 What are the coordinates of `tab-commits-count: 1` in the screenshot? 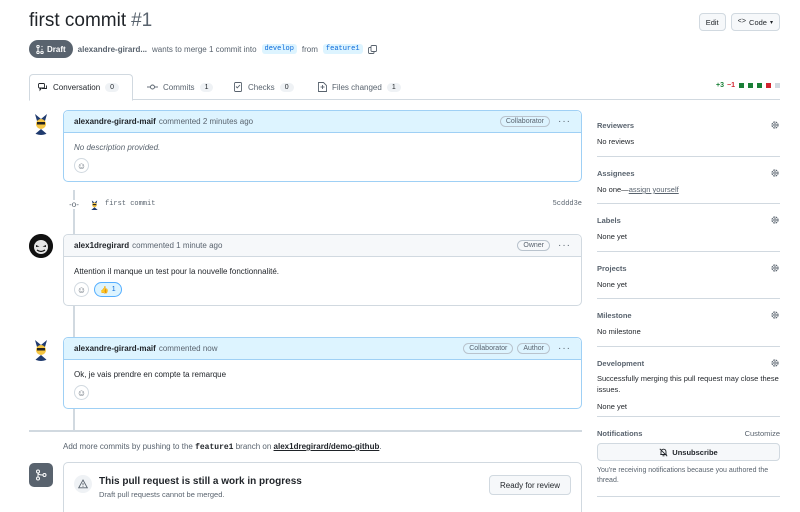 It's located at (206, 87).